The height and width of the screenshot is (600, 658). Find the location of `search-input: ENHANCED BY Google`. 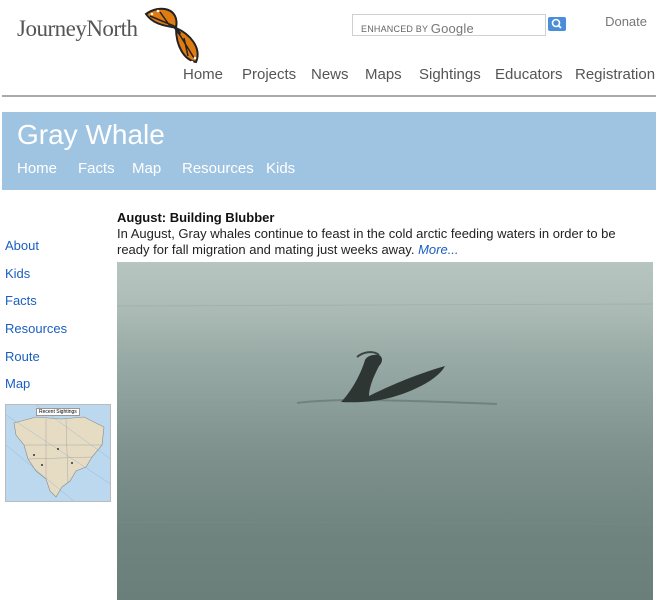

search-input: ENHANCED BY Google is located at coordinates (449, 25).